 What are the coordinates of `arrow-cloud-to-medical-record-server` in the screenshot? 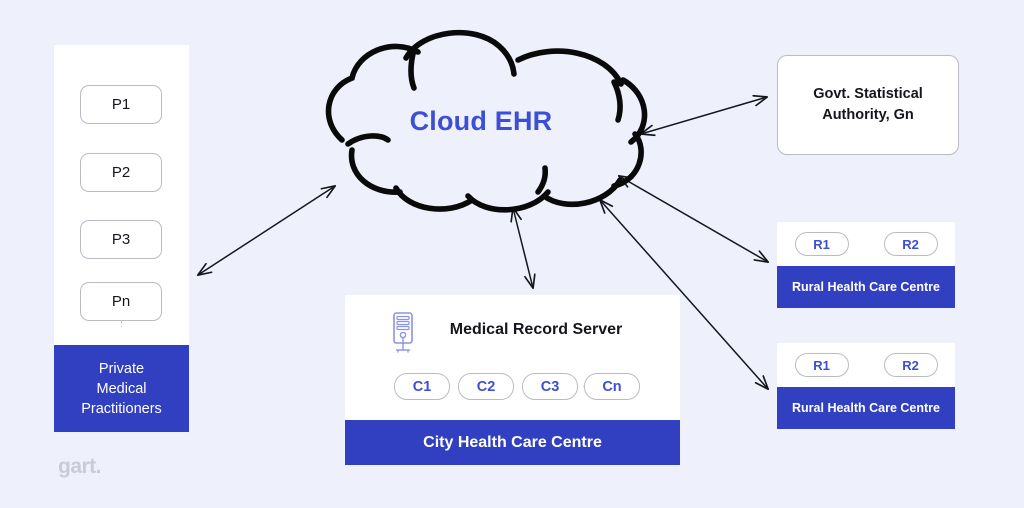 It's located at (523, 248).